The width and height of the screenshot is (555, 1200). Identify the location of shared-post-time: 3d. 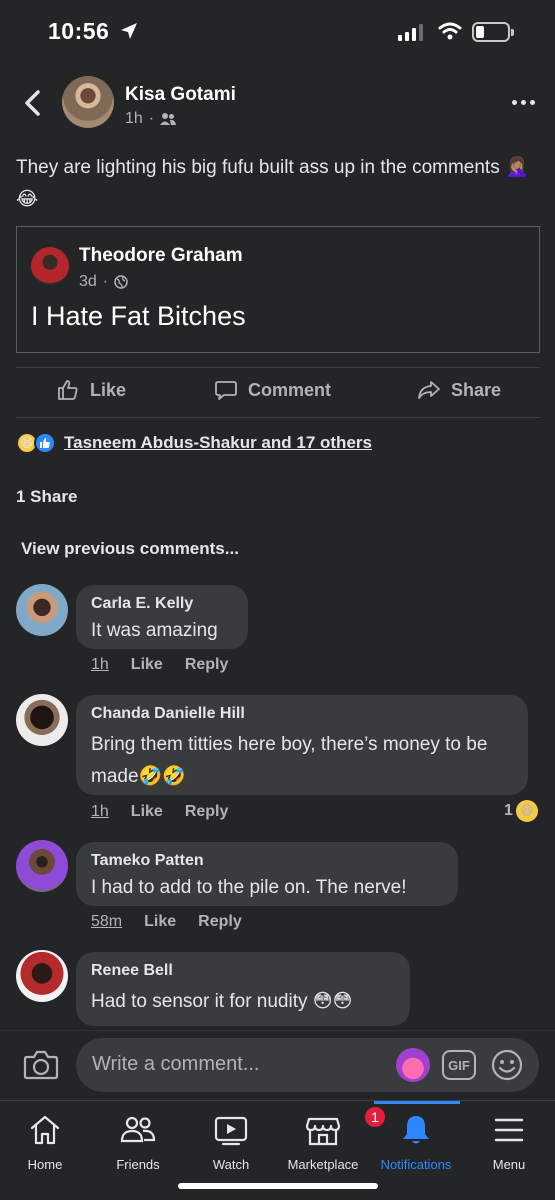
(88, 282).